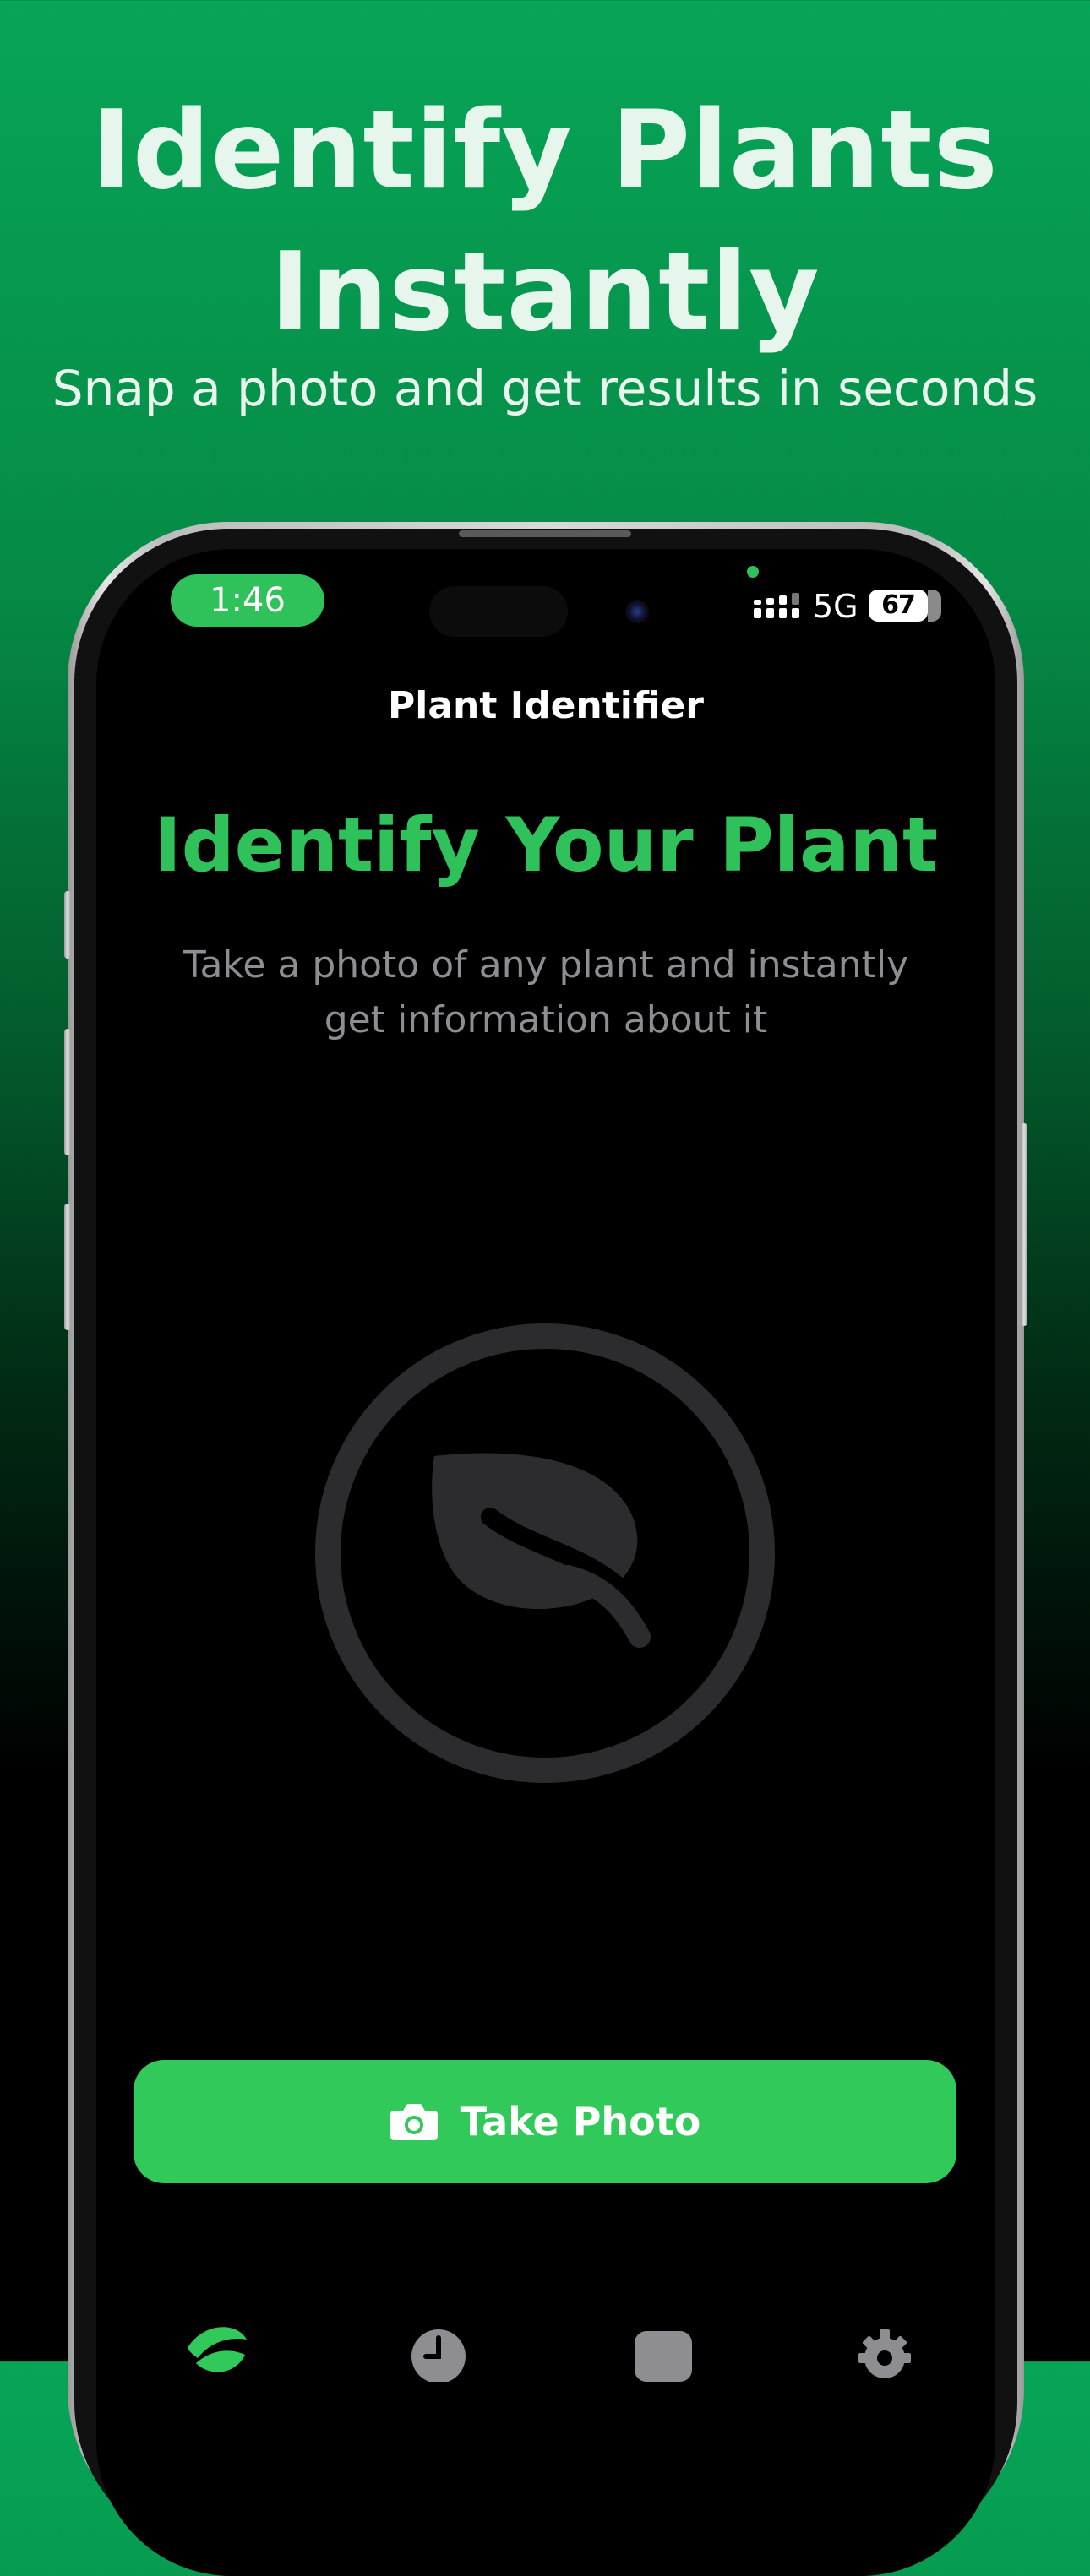 The width and height of the screenshot is (1090, 2576). Describe the element at coordinates (1024, 1224) in the screenshot. I see `phone-power-button` at that location.